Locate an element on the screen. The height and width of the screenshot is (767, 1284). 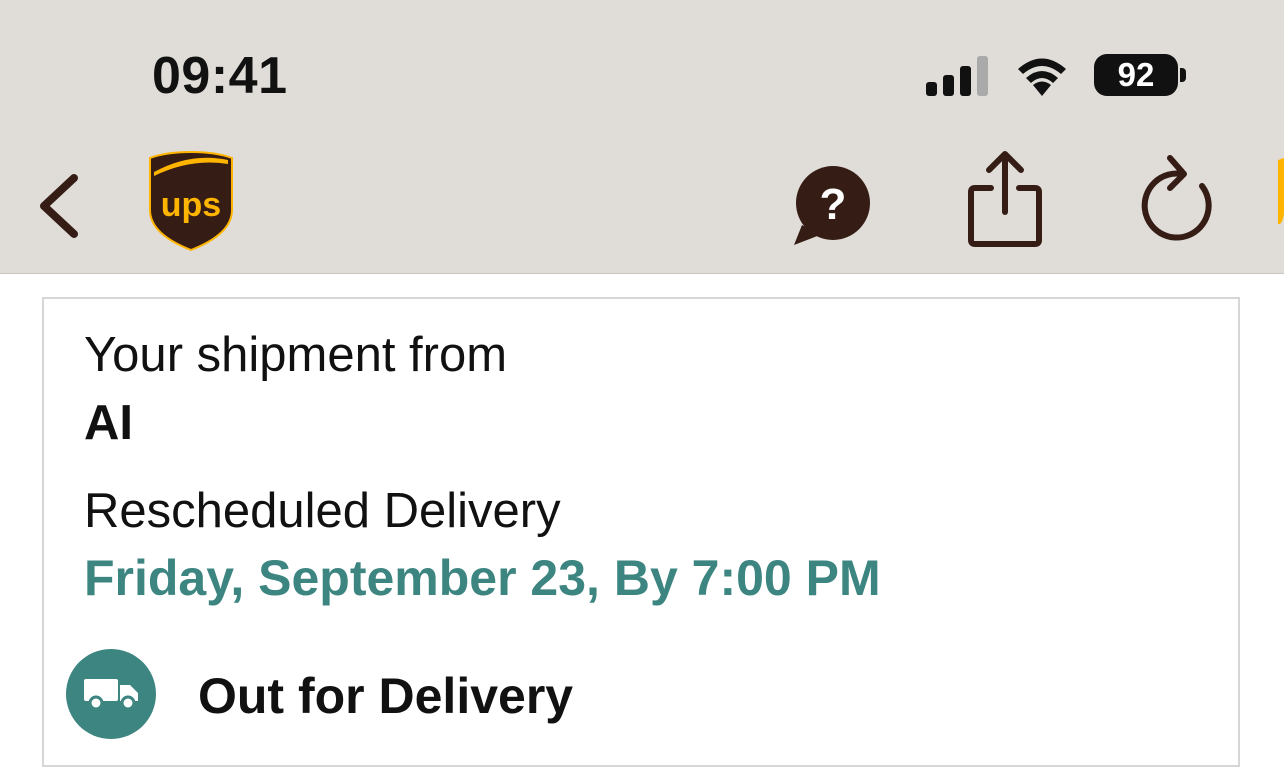
delivery-truck-badge is located at coordinates (111, 694).